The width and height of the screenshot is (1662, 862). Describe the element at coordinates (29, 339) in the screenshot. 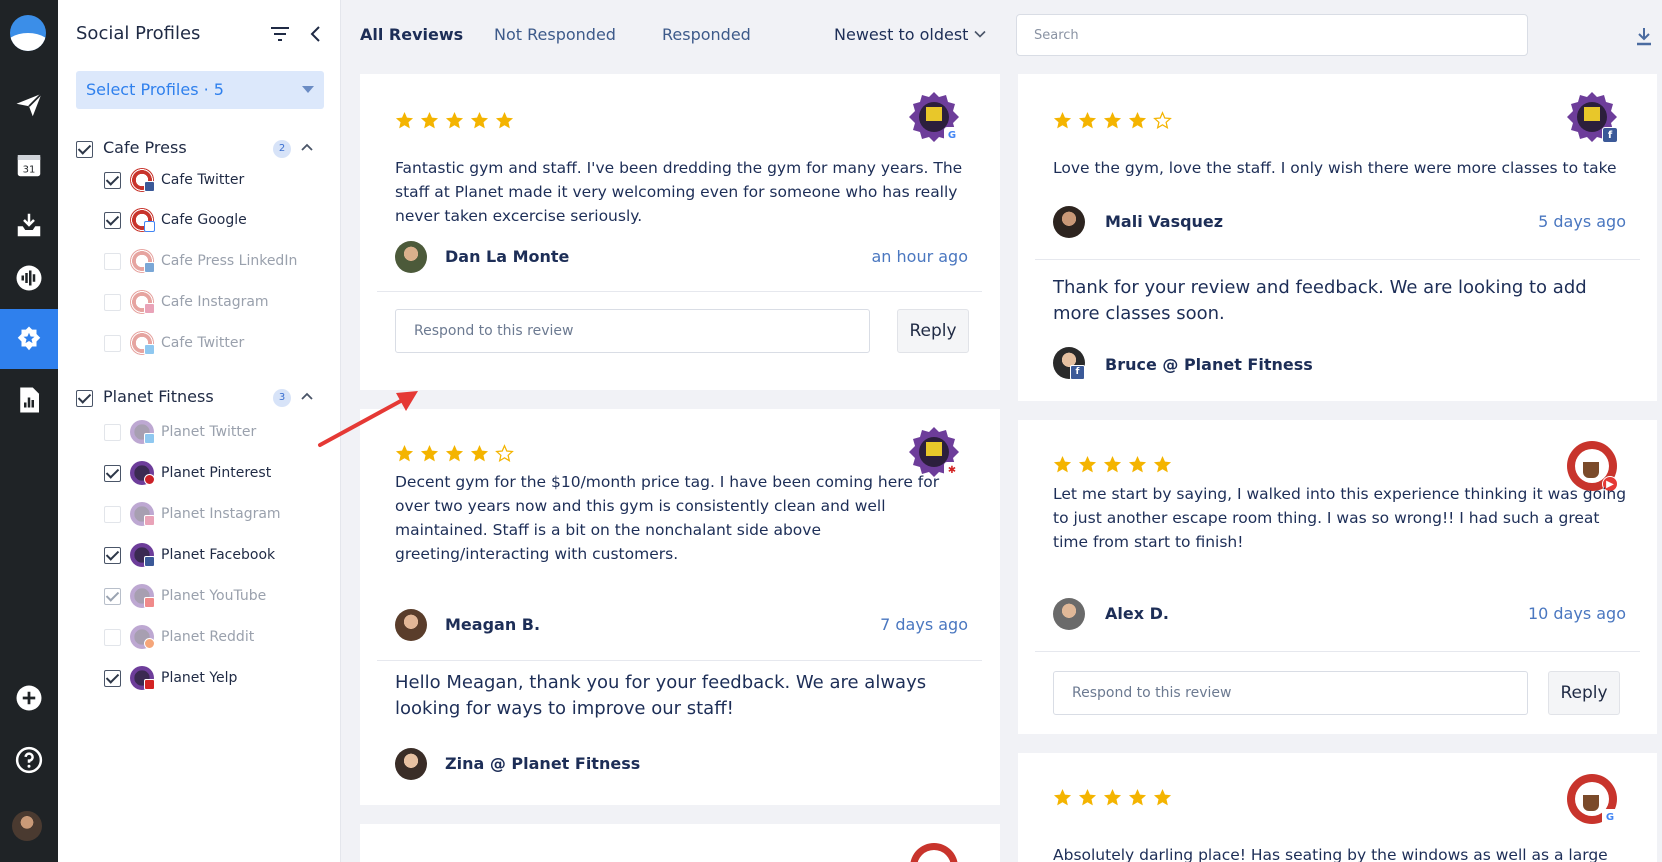

I see `reviews-icon` at that location.